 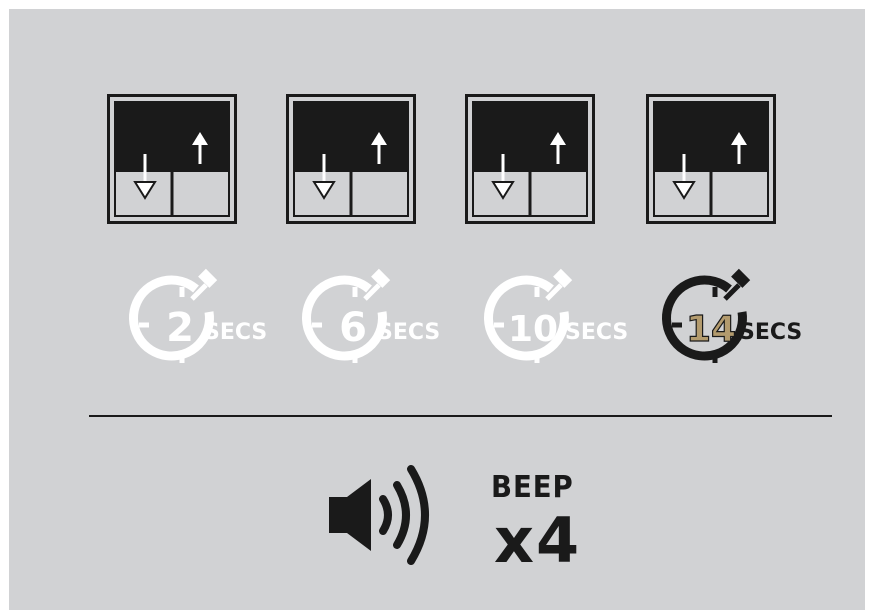 I want to click on timer-14-secs: 14 SECS, so click(x=732, y=322).